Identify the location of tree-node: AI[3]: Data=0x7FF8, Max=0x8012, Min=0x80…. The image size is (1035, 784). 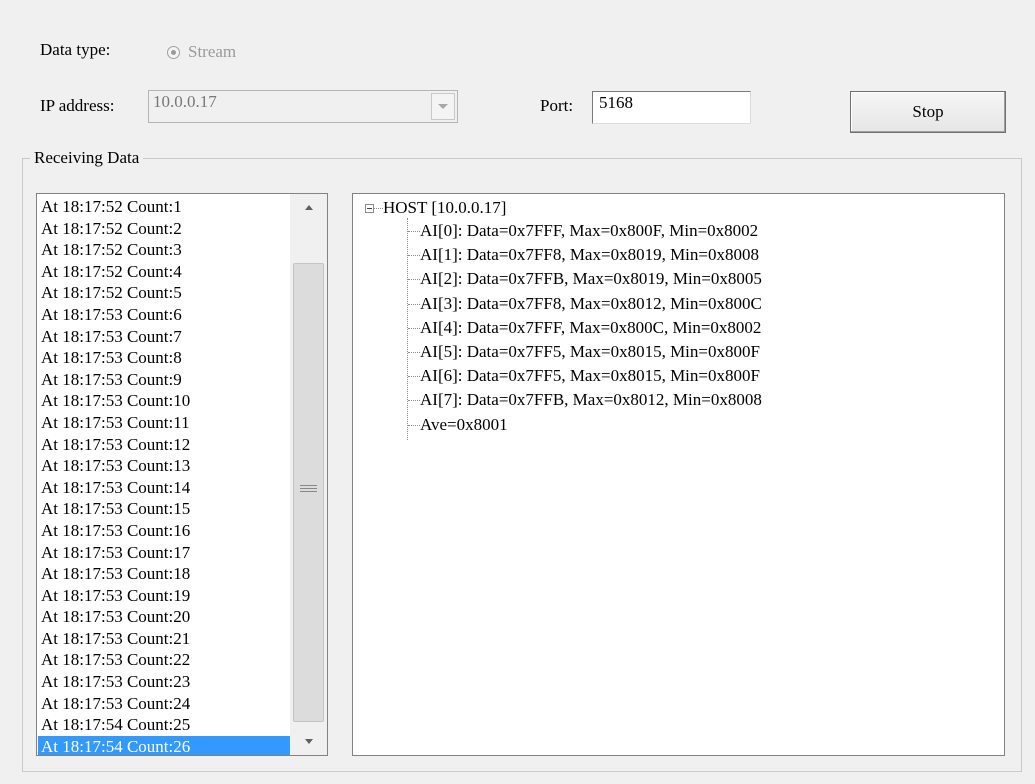
(591, 304).